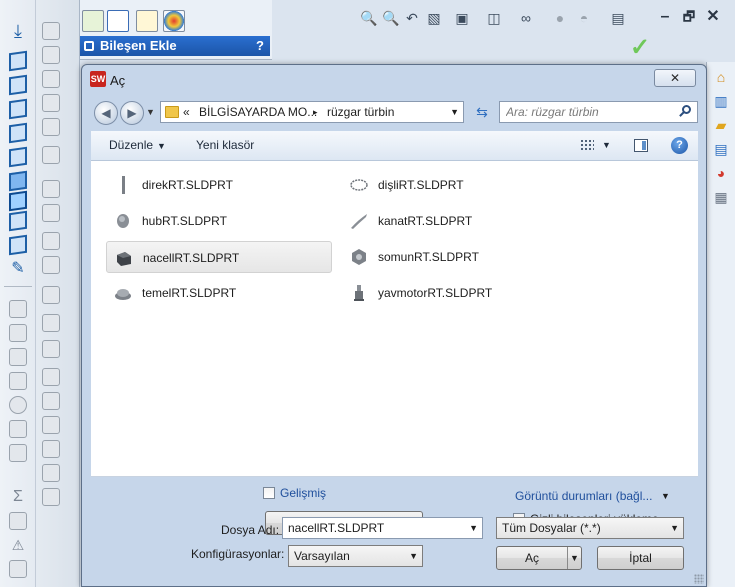  Describe the element at coordinates (18, 429) in the screenshot. I see `weld-symbol-icon` at that location.